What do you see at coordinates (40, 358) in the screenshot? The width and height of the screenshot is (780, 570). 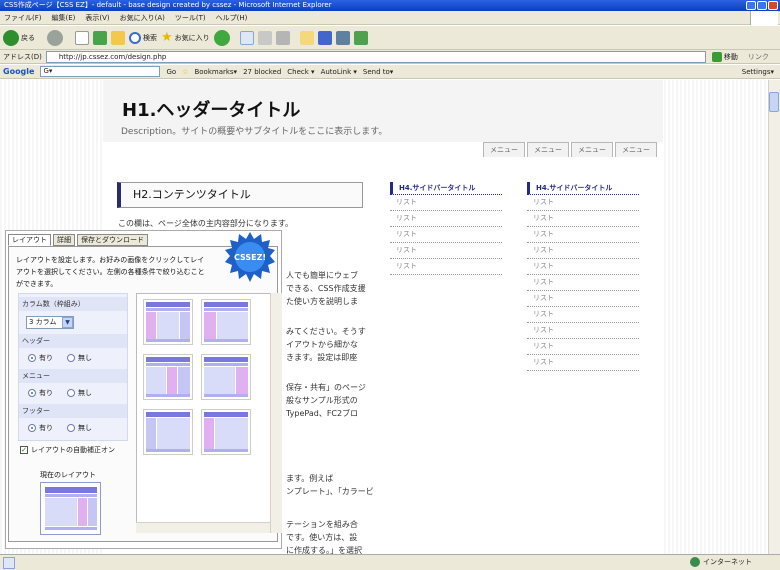 I see `header-yes-radio: 有り` at bounding box center [40, 358].